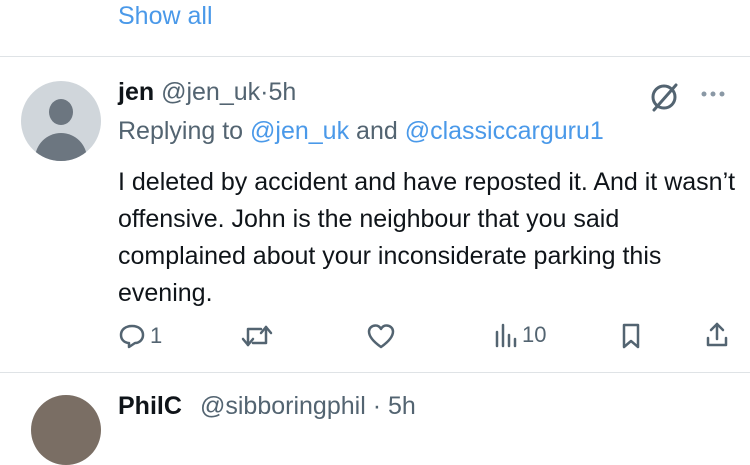 The height and width of the screenshot is (465, 750). Describe the element at coordinates (299, 131) in the screenshot. I see `mention-link: @jen_uk` at that location.